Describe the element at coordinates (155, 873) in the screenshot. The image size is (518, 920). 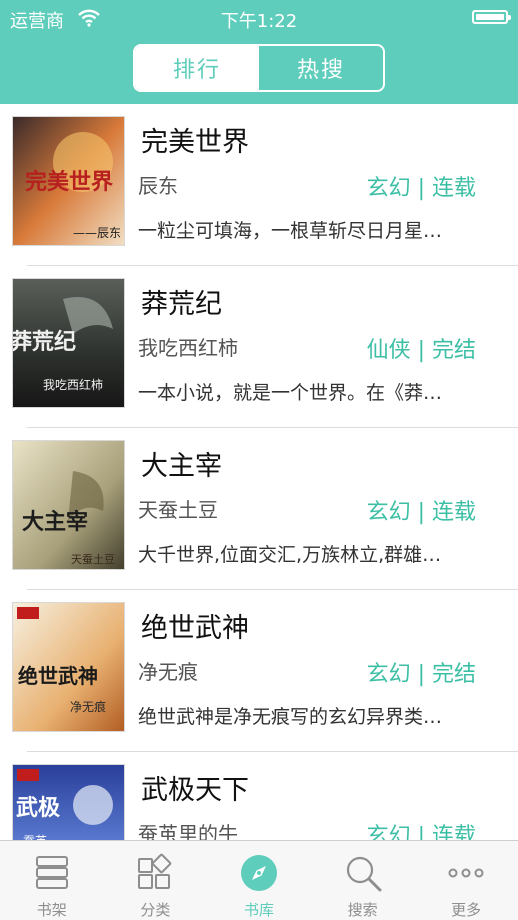
I see `category-icon` at that location.